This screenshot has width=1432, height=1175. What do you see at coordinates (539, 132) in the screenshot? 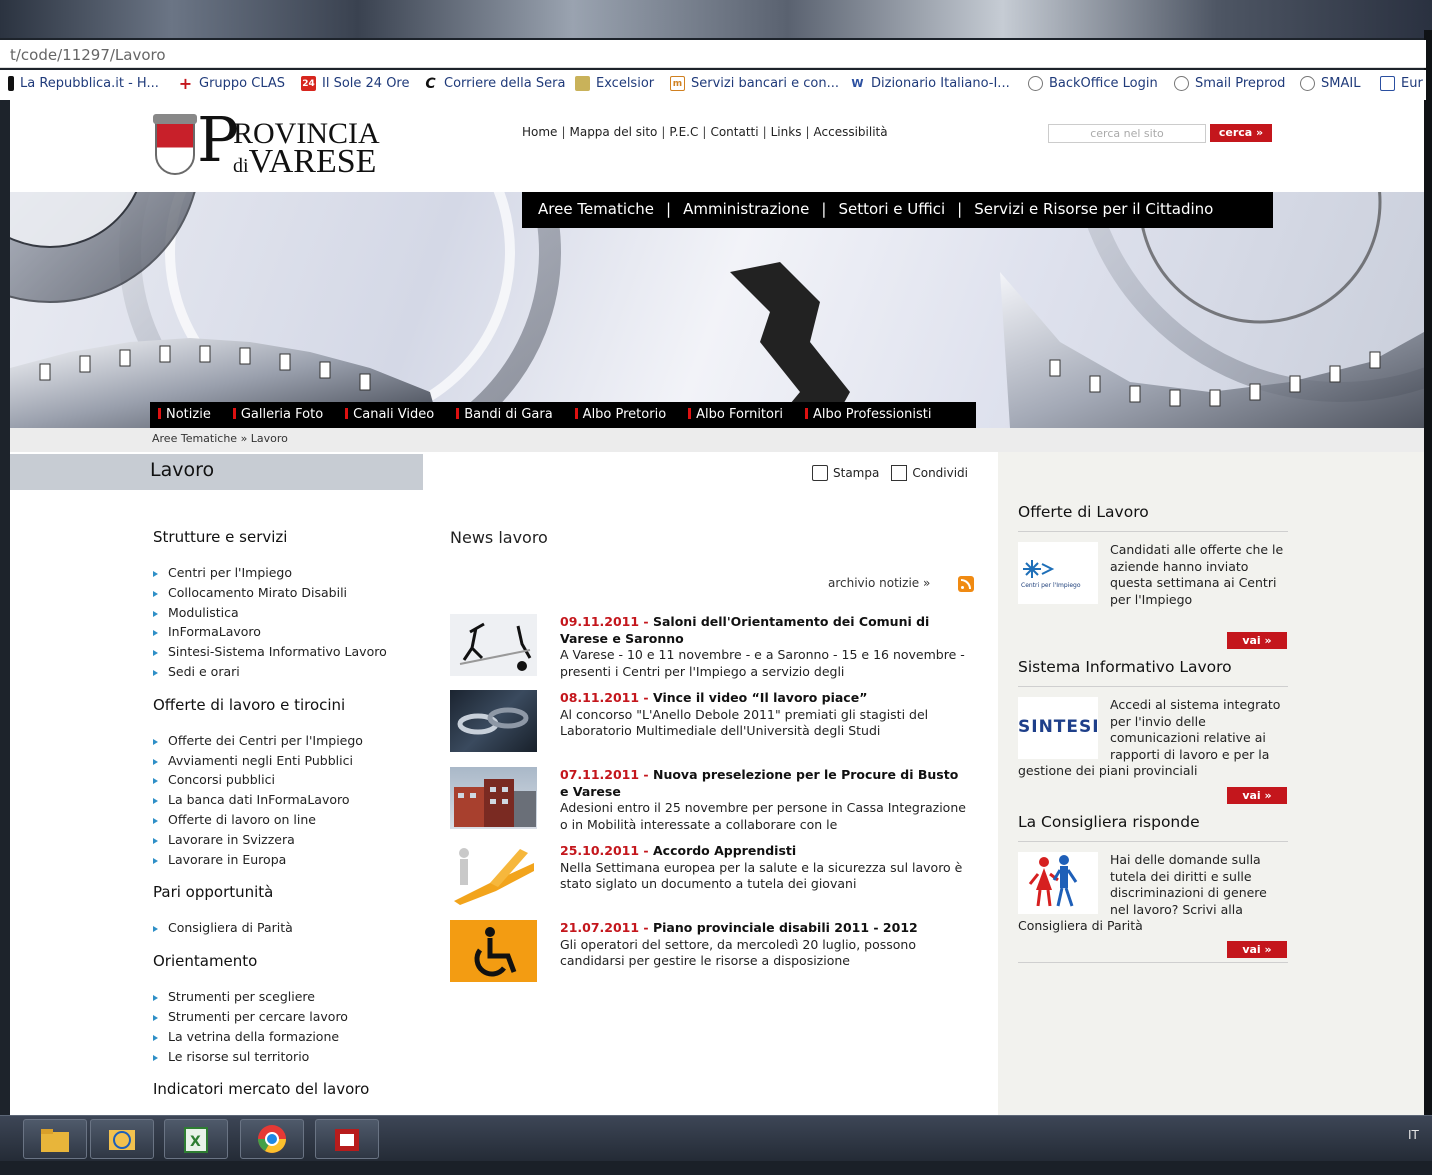
I see `link-home: Home` at bounding box center [539, 132].